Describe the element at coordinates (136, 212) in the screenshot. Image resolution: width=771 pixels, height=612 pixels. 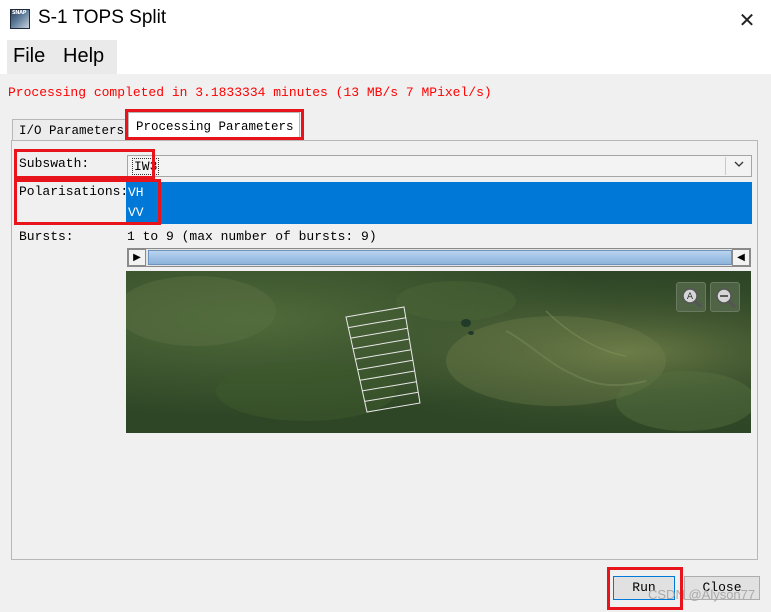
I see `polarisation-item-vv: VV` at that location.